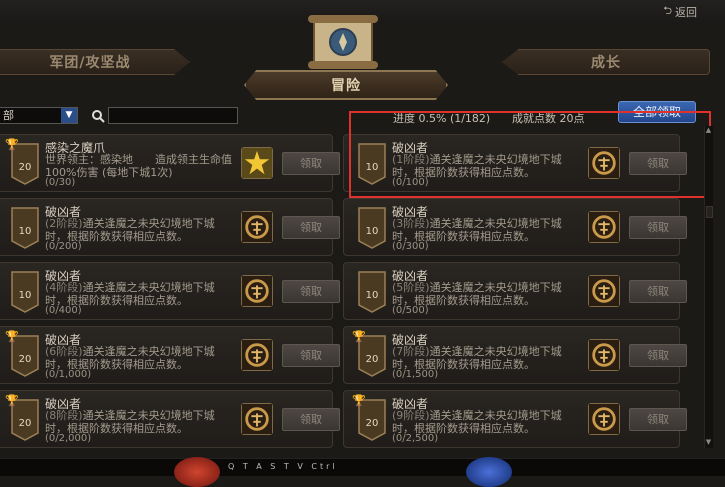  Describe the element at coordinates (39, 115) in the screenshot. I see `category-select: 部 ▼` at that location.